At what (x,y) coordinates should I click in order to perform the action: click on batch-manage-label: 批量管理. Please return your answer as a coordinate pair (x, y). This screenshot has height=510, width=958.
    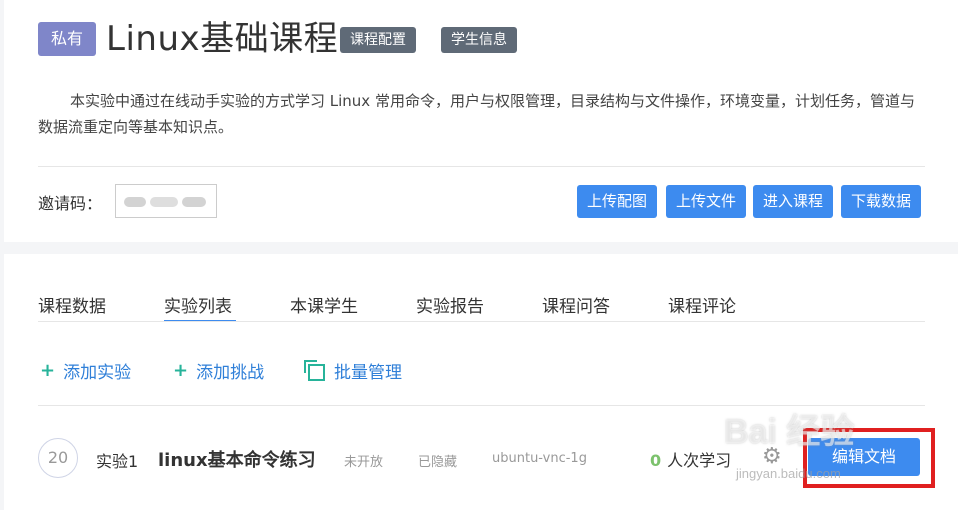
    Looking at the image, I should click on (368, 373).